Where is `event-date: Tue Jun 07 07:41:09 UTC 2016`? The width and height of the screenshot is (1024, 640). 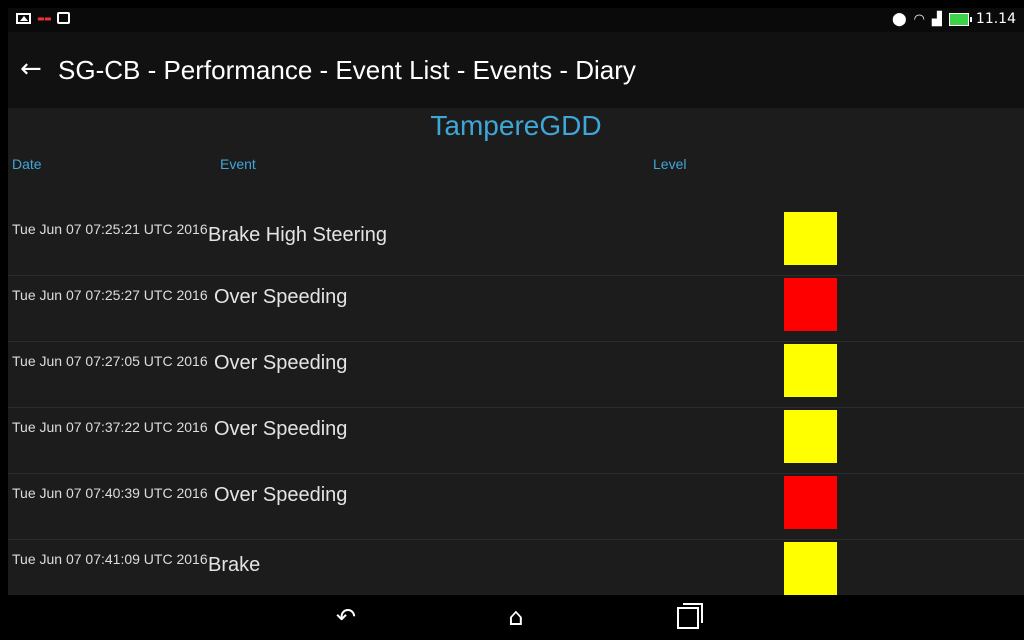
event-date: Tue Jun 07 07:41:09 UTC 2016 is located at coordinates (110, 559).